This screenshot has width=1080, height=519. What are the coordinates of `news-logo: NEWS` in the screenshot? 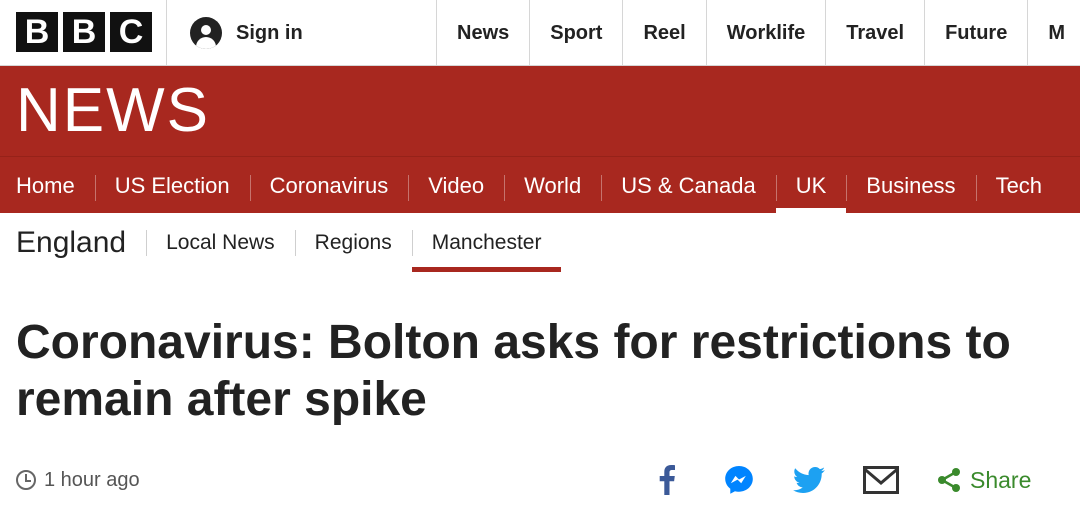 It's located at (113, 111).